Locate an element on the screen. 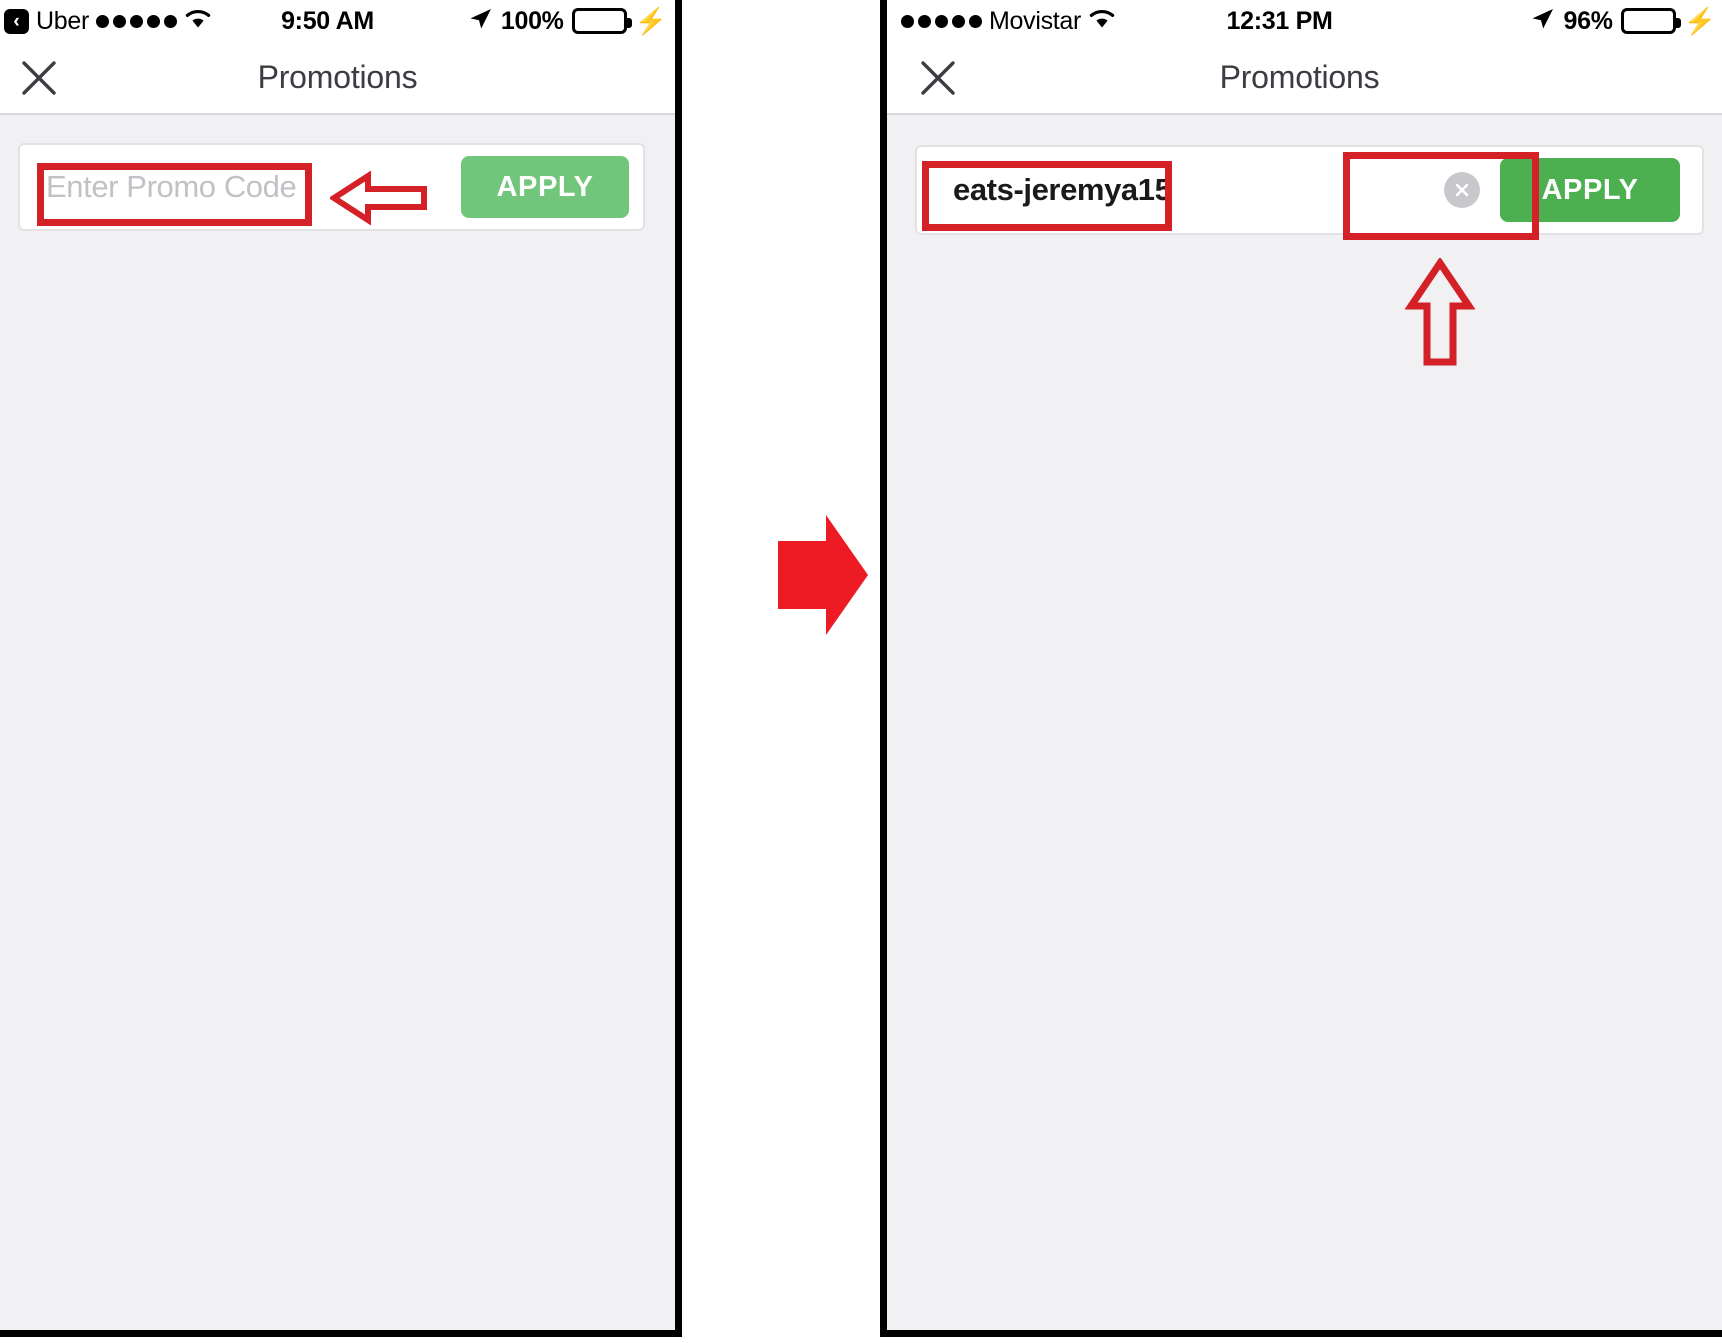 The height and width of the screenshot is (1343, 1722). clear-circle-icon is located at coordinates (1462, 190).